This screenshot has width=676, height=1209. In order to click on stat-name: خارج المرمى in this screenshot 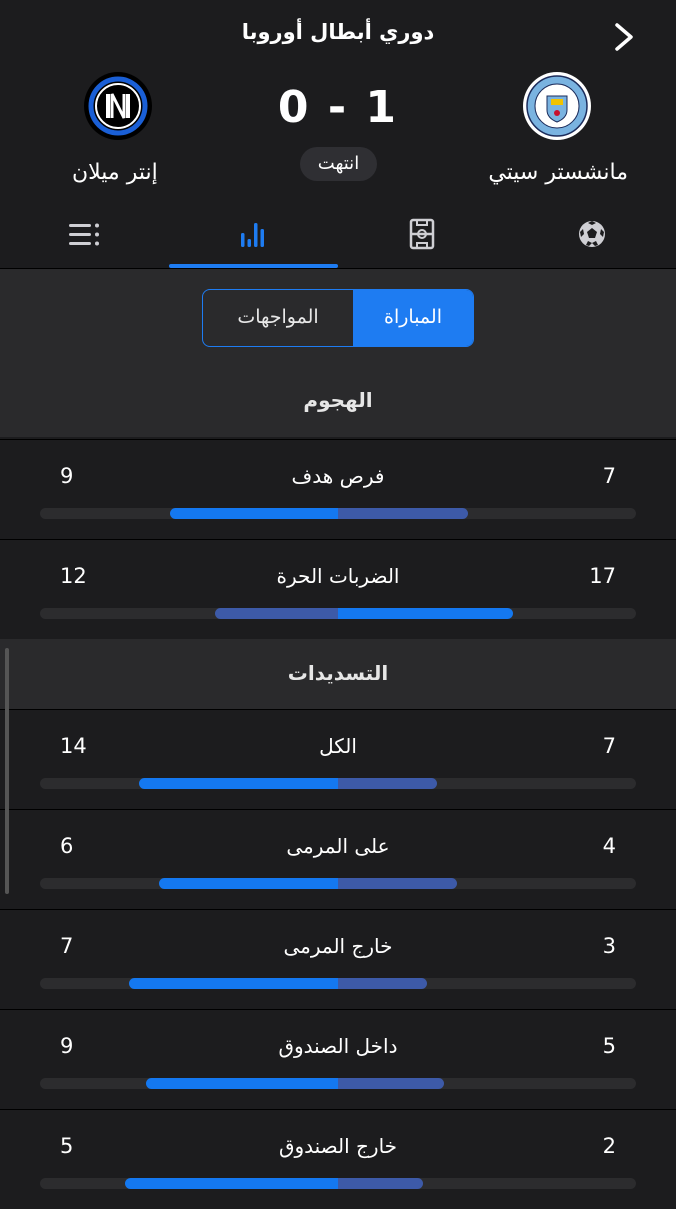, I will do `click(338, 946)`.